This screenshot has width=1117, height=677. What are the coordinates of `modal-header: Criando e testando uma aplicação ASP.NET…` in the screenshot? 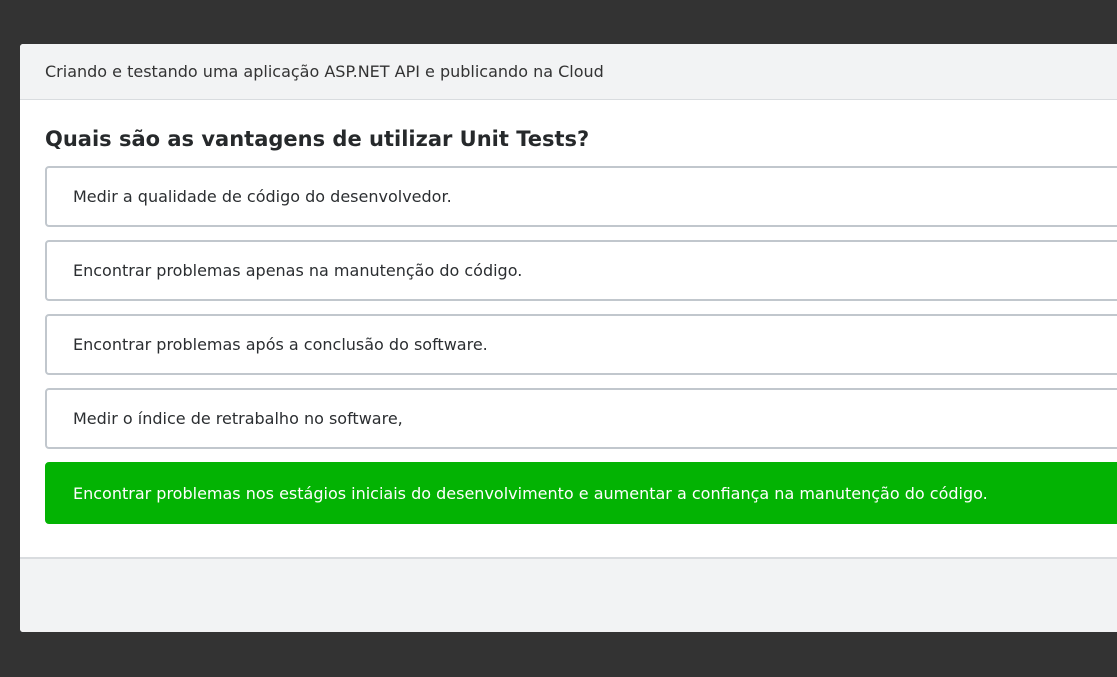 It's located at (568, 72).